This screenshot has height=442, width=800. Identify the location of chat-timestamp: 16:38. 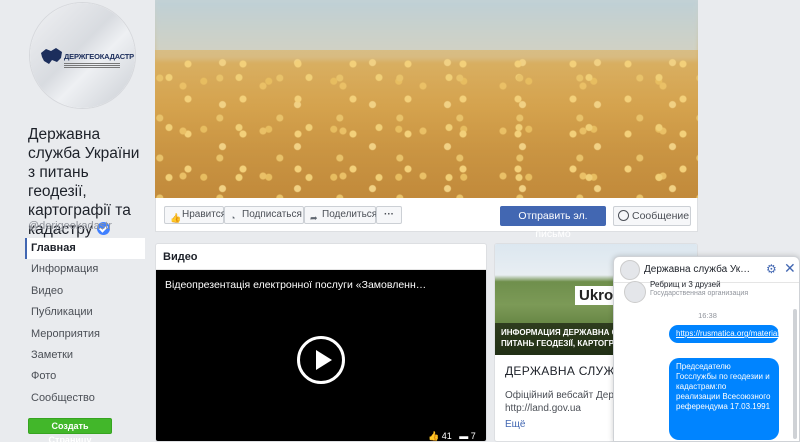
(707, 315).